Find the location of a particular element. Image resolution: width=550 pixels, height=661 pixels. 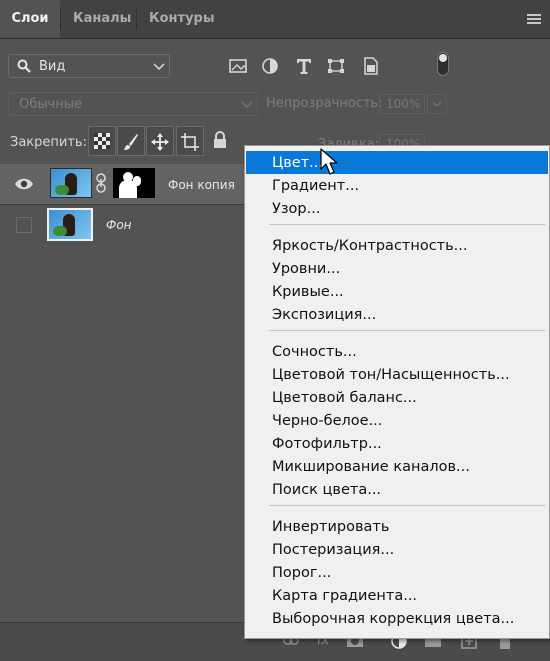

filter-shape-layers-icon is located at coordinates (336, 66).